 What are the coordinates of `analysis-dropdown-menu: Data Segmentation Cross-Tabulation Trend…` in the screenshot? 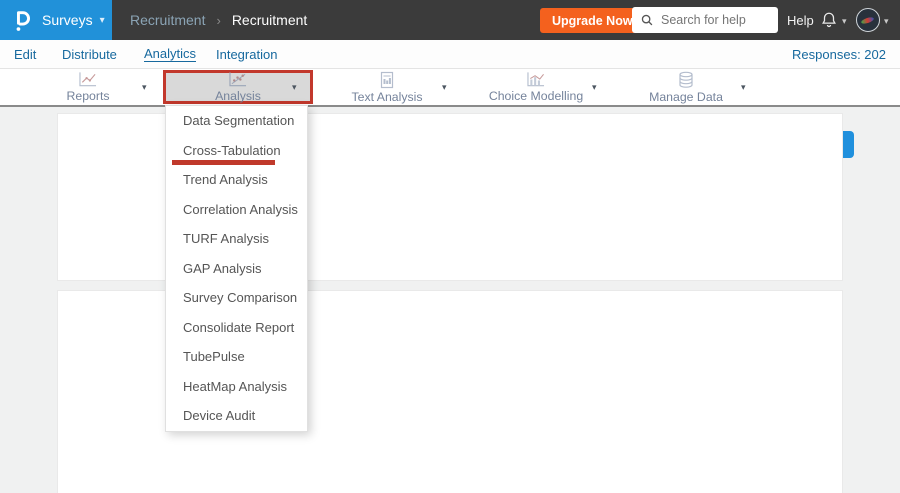 It's located at (236, 268).